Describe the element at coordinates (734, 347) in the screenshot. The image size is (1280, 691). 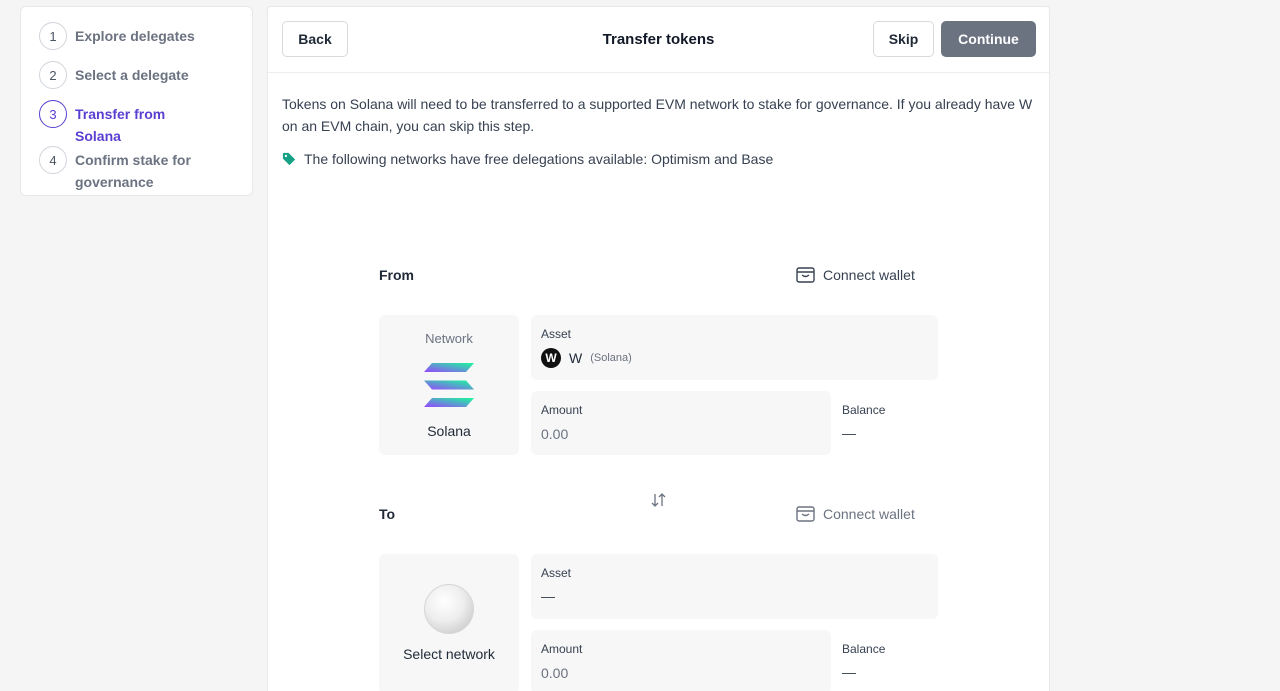
I see `from-asset-selector: Asset W W (Solana)` at that location.